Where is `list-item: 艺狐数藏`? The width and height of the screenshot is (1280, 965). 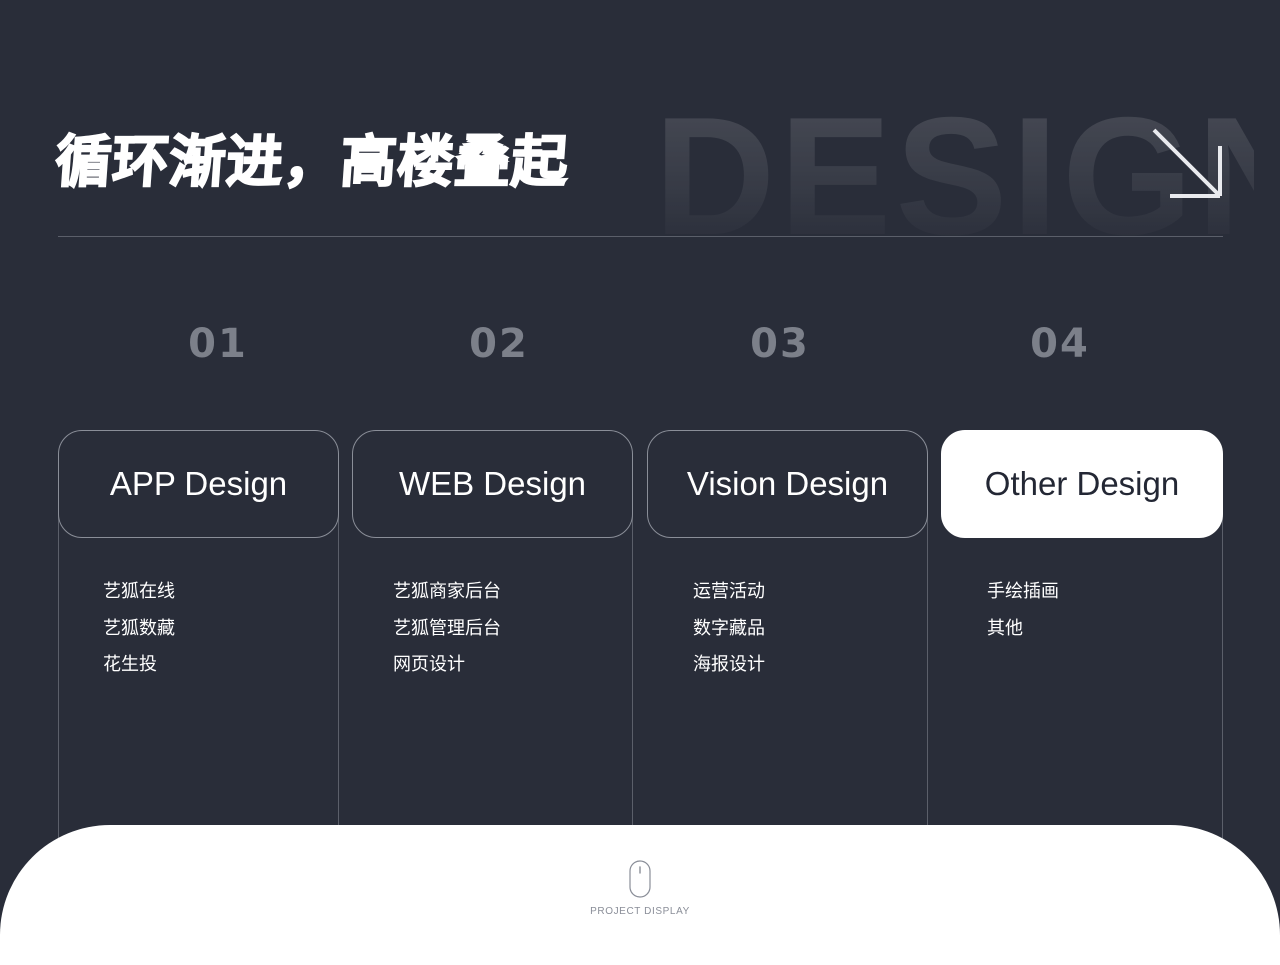
list-item: 艺狐数藏 is located at coordinates (139, 629).